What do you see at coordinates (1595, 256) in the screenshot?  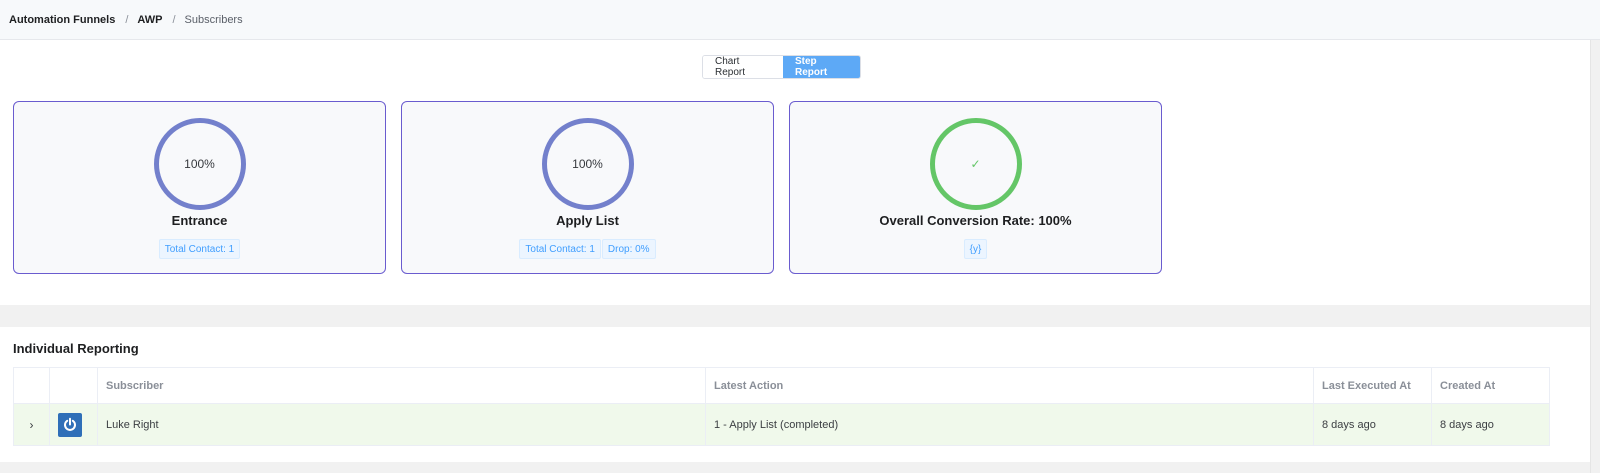 I see `page-scrollbar` at bounding box center [1595, 256].